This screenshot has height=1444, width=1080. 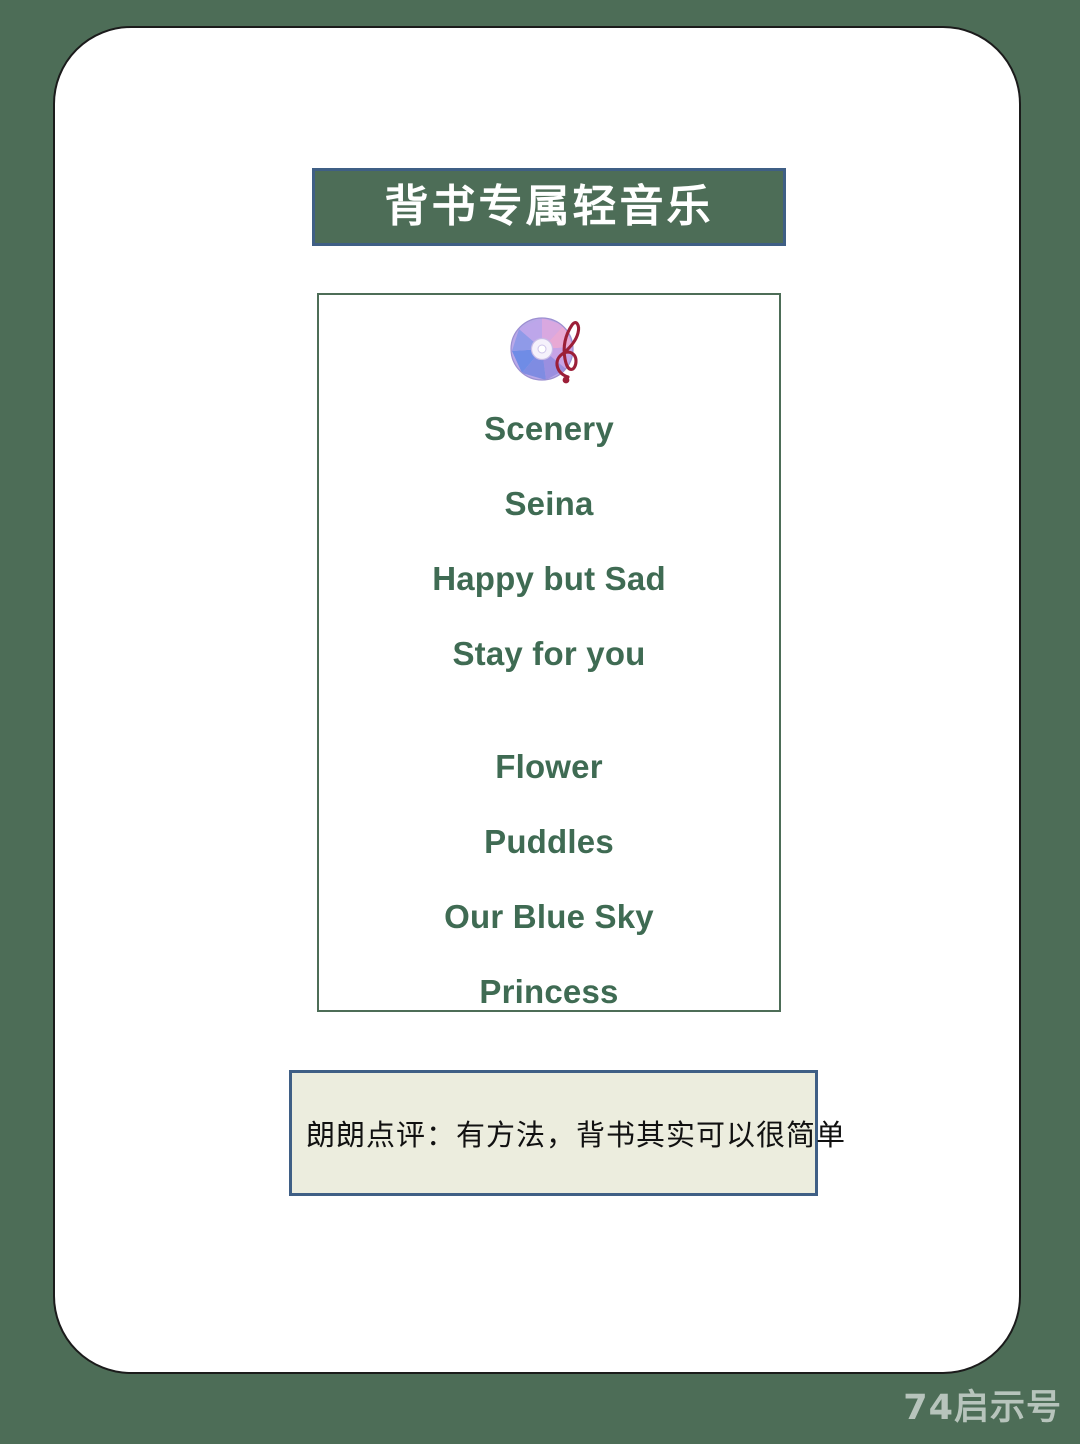 I want to click on song-item: Scenery, so click(x=549, y=428).